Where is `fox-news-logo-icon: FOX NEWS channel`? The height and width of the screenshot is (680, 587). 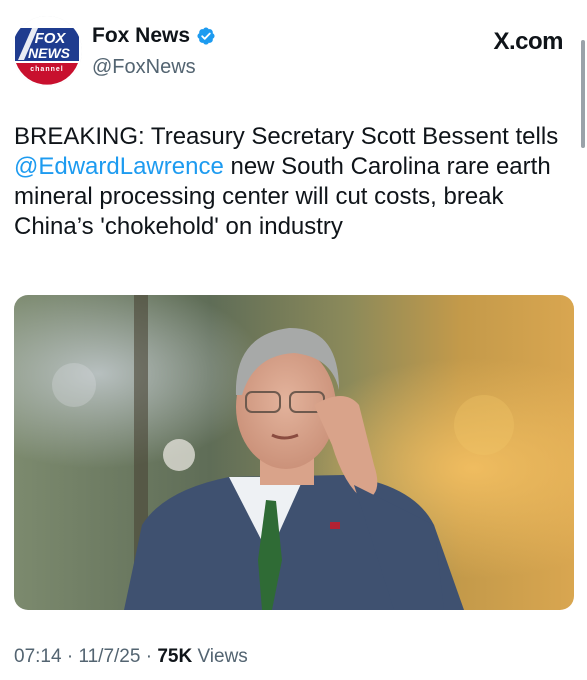 fox-news-logo-icon: FOX NEWS channel is located at coordinates (47, 51).